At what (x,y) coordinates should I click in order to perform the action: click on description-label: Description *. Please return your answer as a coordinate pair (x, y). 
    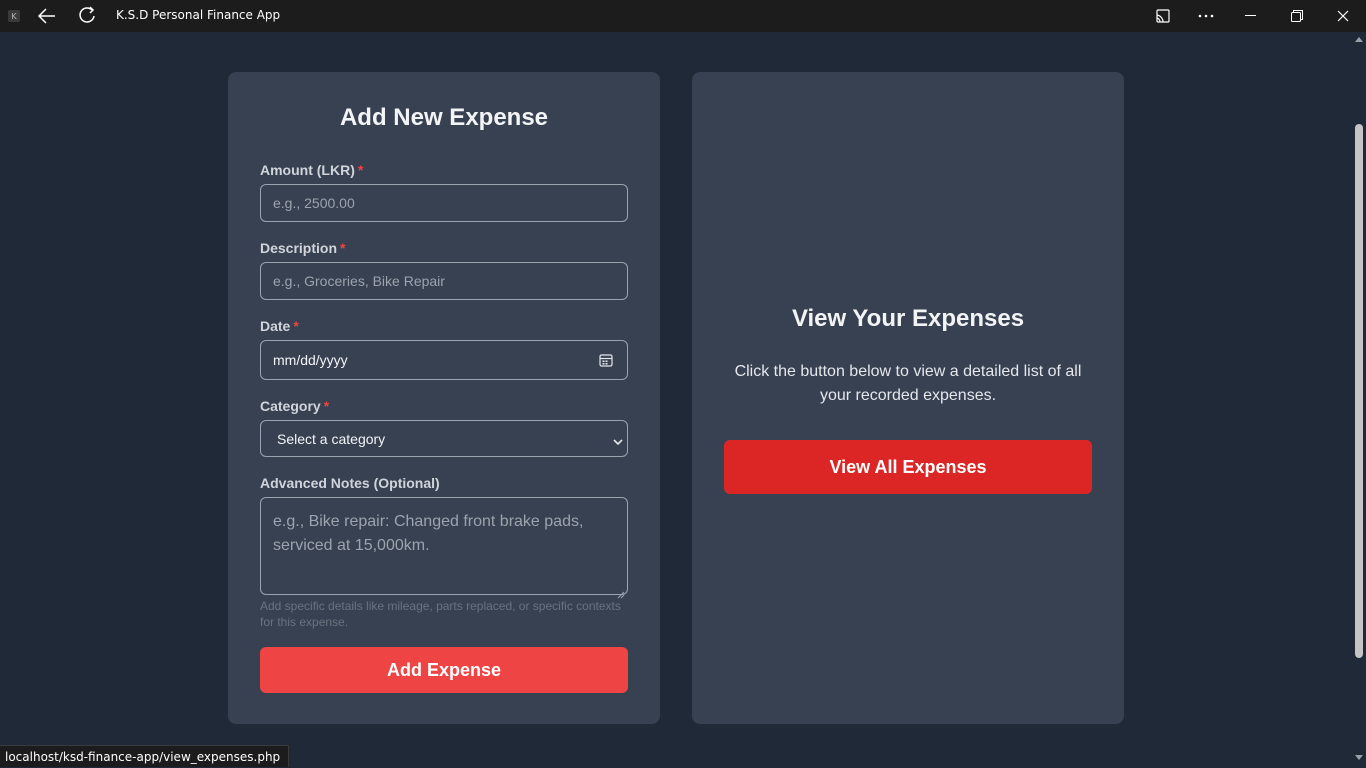
    Looking at the image, I should click on (302, 248).